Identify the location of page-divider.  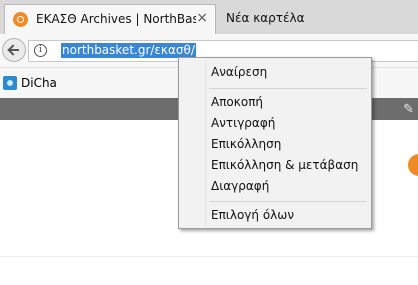
(209, 256).